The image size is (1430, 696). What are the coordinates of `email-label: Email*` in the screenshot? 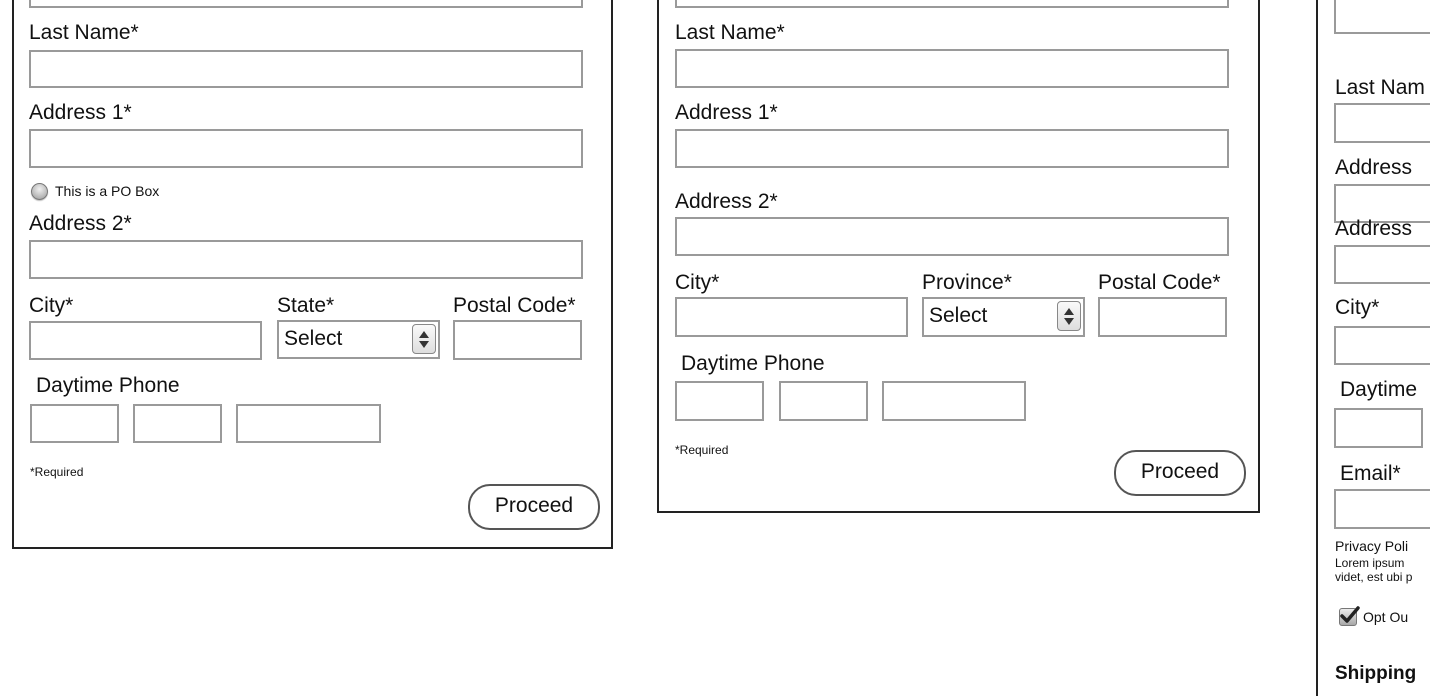 It's located at (1370, 473).